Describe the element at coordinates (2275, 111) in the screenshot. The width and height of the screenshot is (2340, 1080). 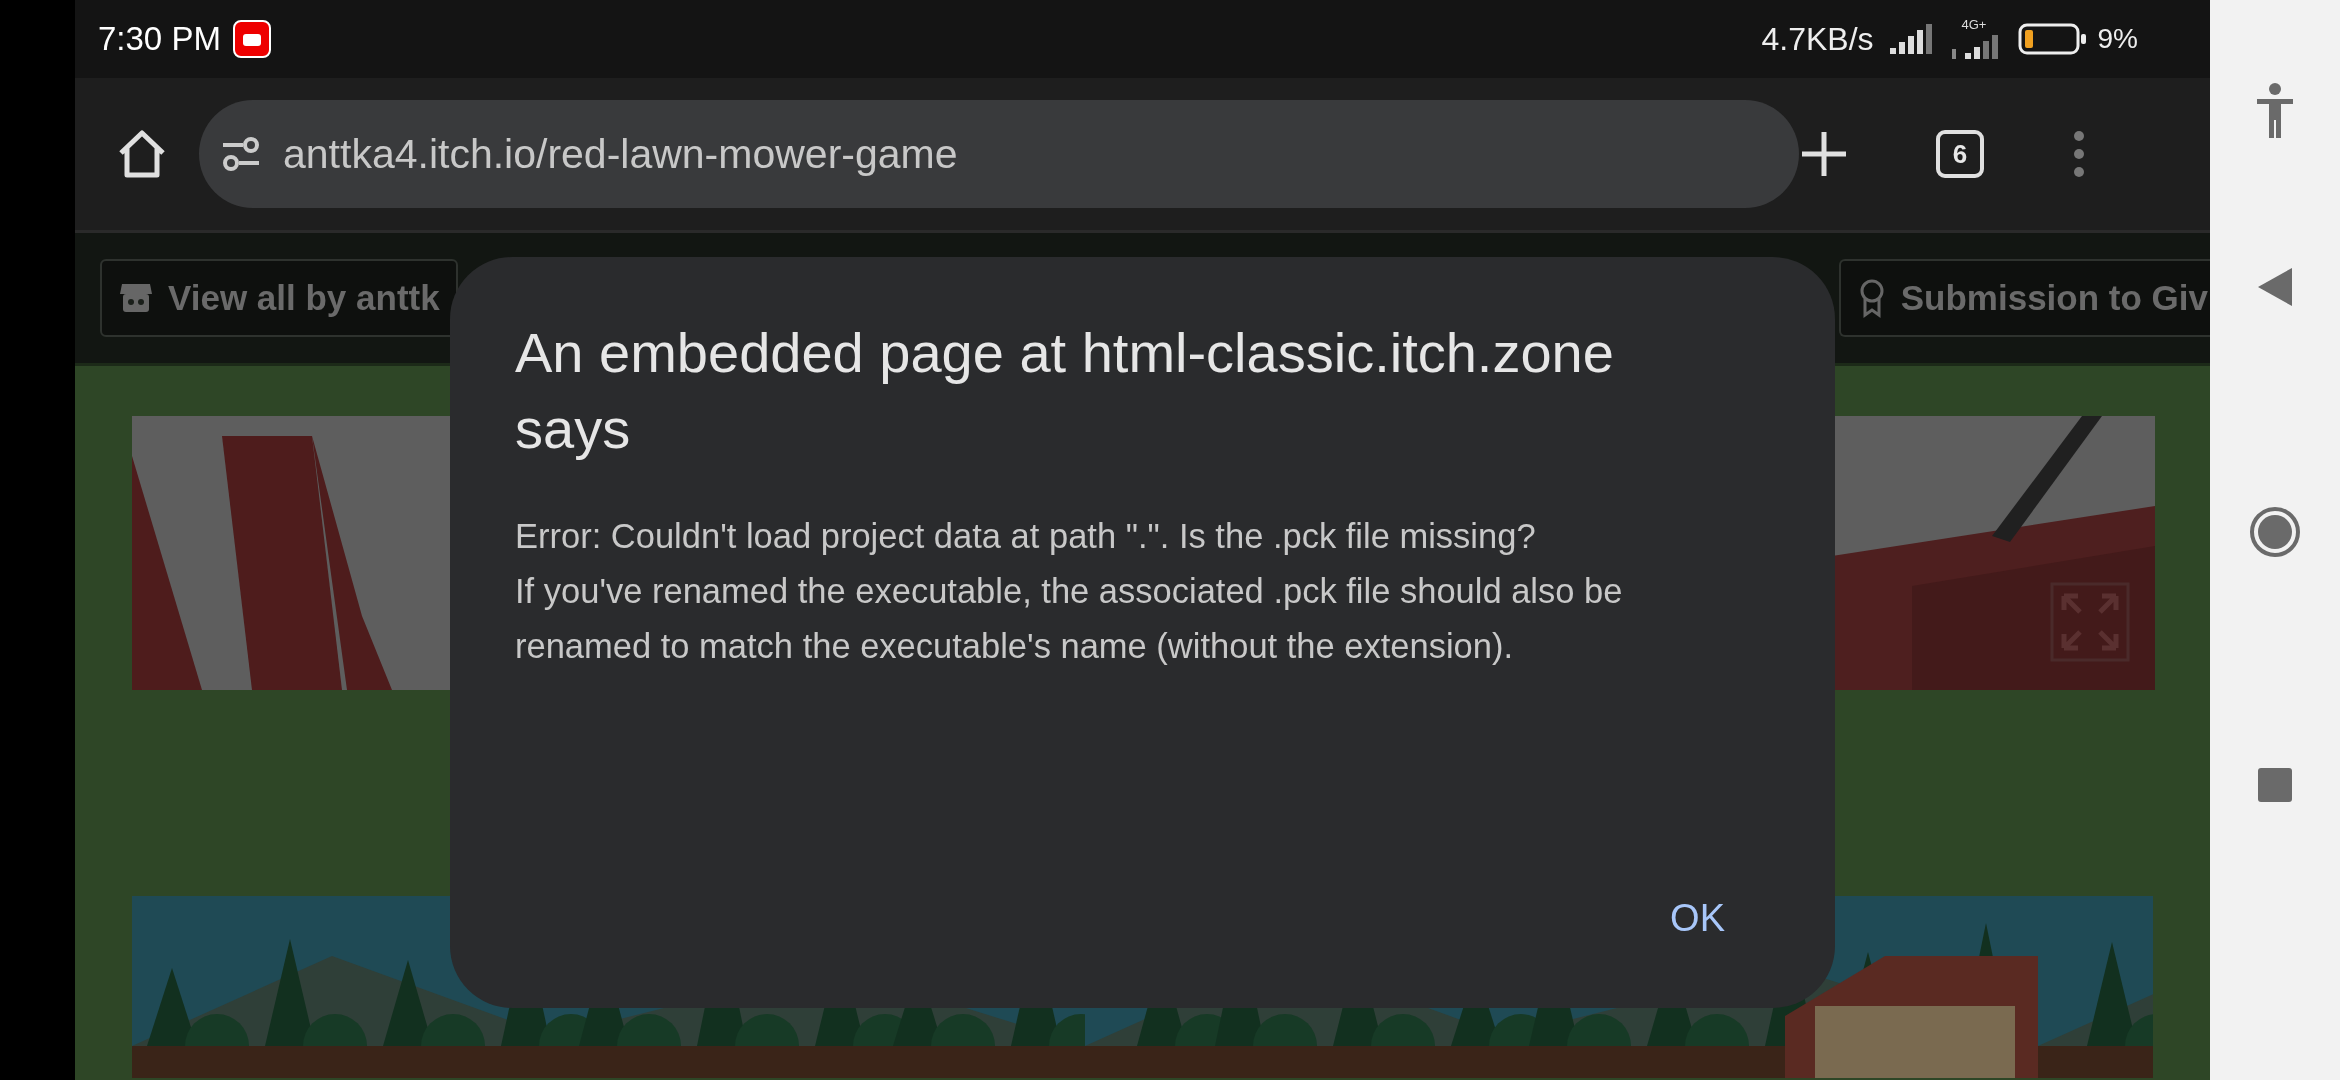
I see `accessibility-icon` at that location.